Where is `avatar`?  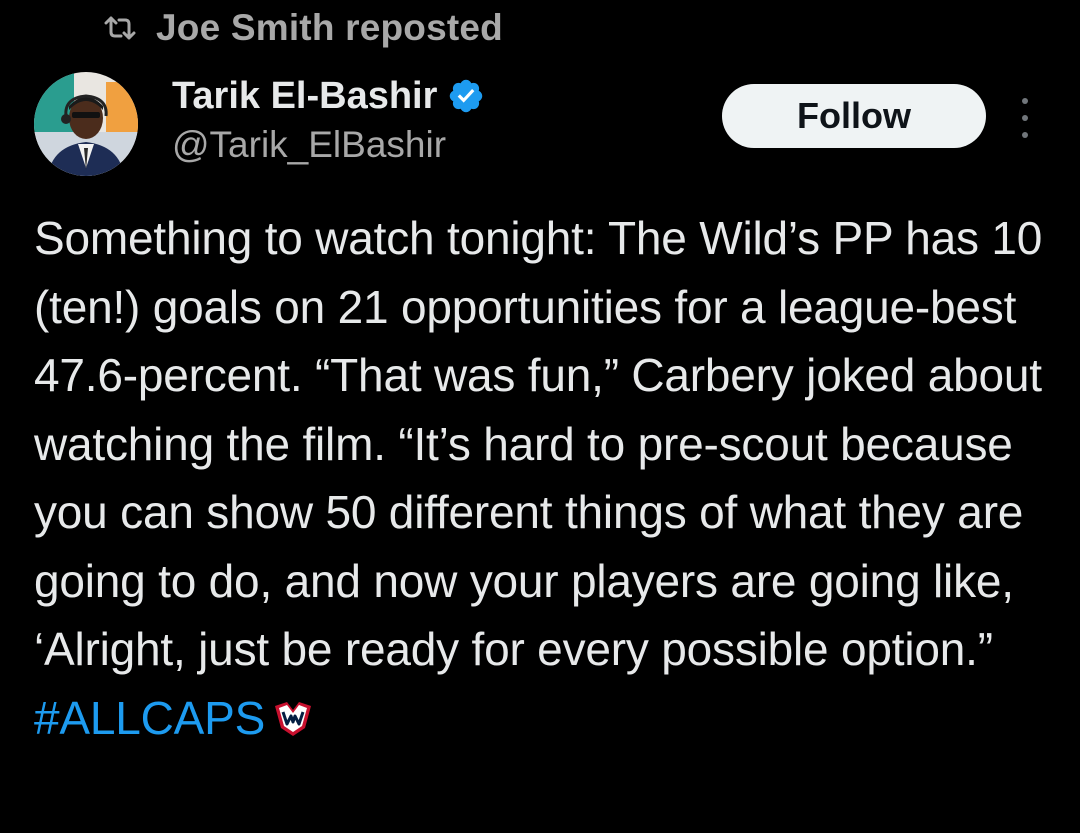 avatar is located at coordinates (86, 124).